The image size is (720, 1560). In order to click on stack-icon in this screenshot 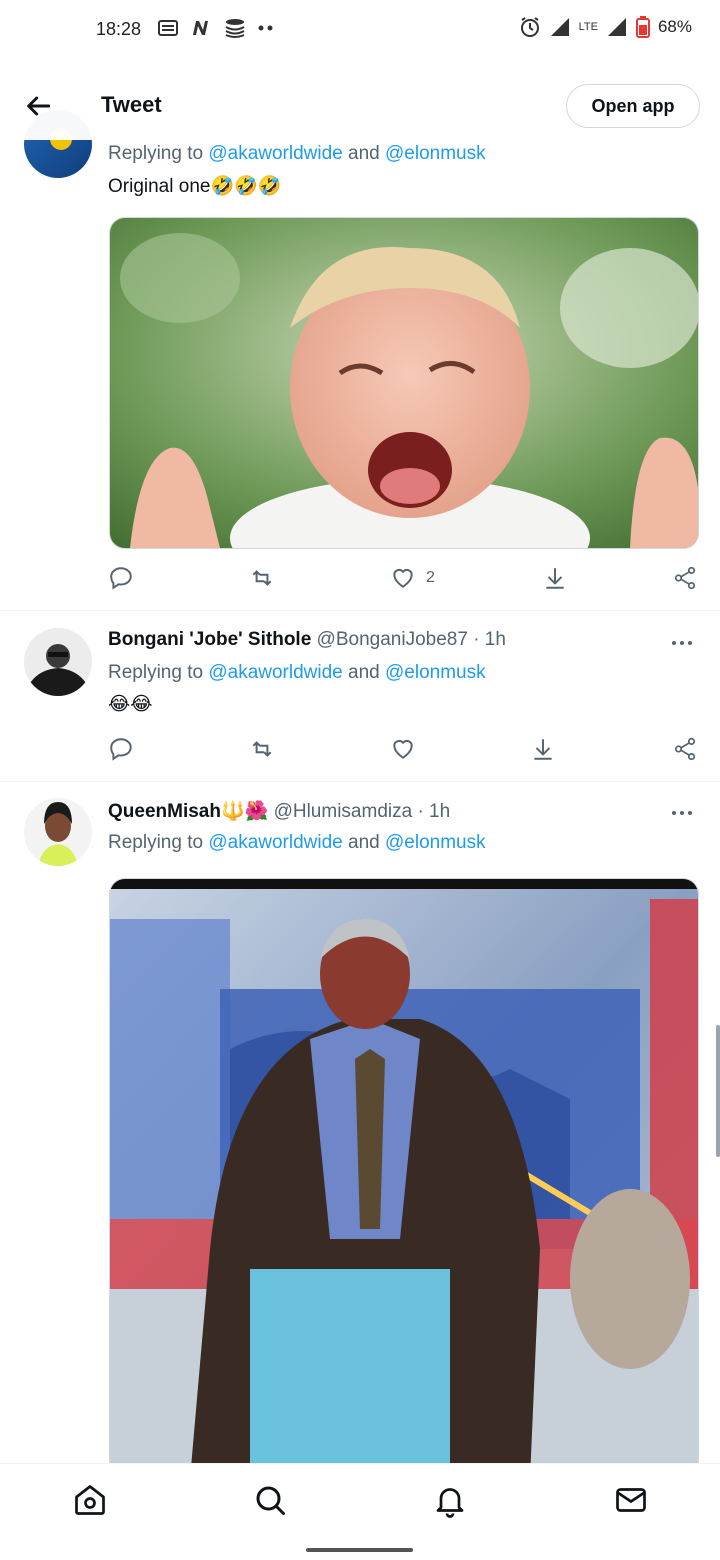, I will do `click(235, 28)`.